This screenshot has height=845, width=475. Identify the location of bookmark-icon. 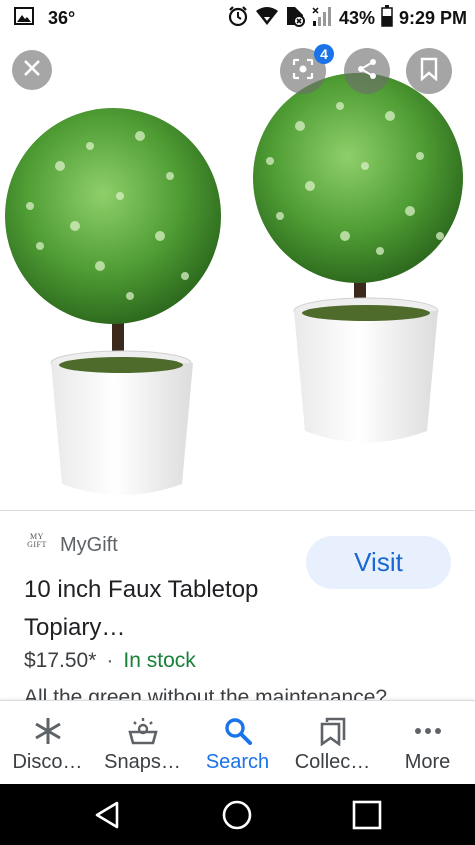
(429, 71).